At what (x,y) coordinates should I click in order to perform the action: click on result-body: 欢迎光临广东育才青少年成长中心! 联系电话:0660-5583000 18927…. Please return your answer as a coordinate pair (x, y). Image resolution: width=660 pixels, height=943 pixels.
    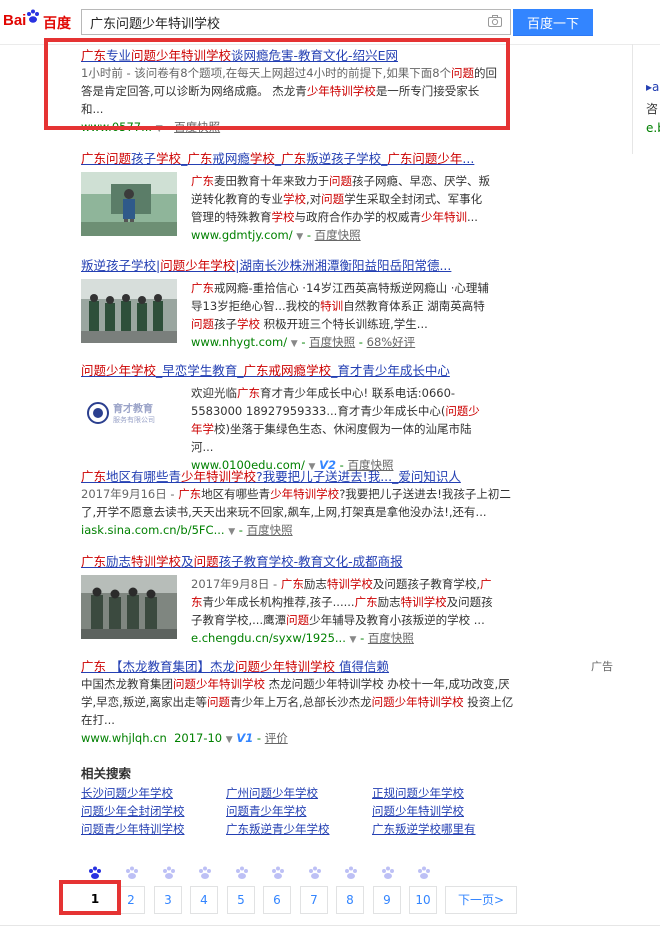
    Looking at the image, I should click on (396, 430).